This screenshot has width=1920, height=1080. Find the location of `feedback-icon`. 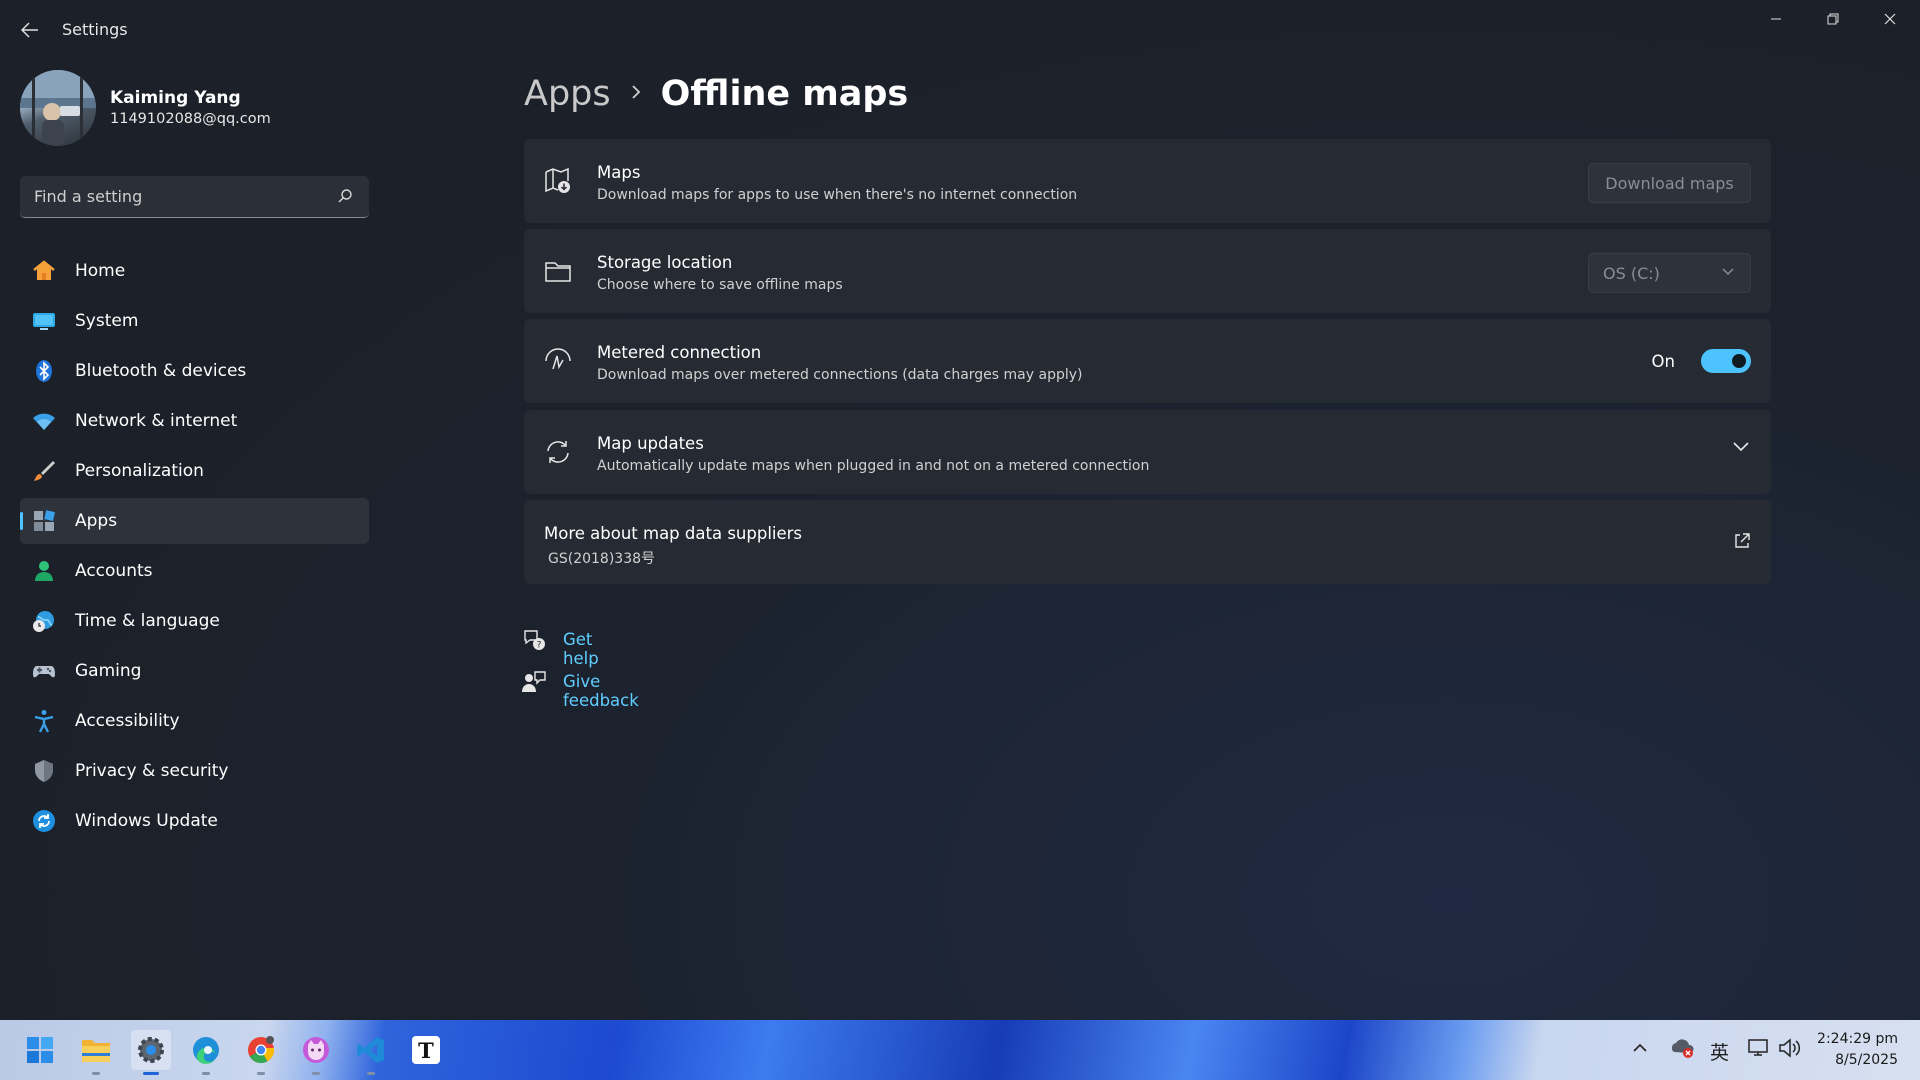

feedback-icon is located at coordinates (534, 681).